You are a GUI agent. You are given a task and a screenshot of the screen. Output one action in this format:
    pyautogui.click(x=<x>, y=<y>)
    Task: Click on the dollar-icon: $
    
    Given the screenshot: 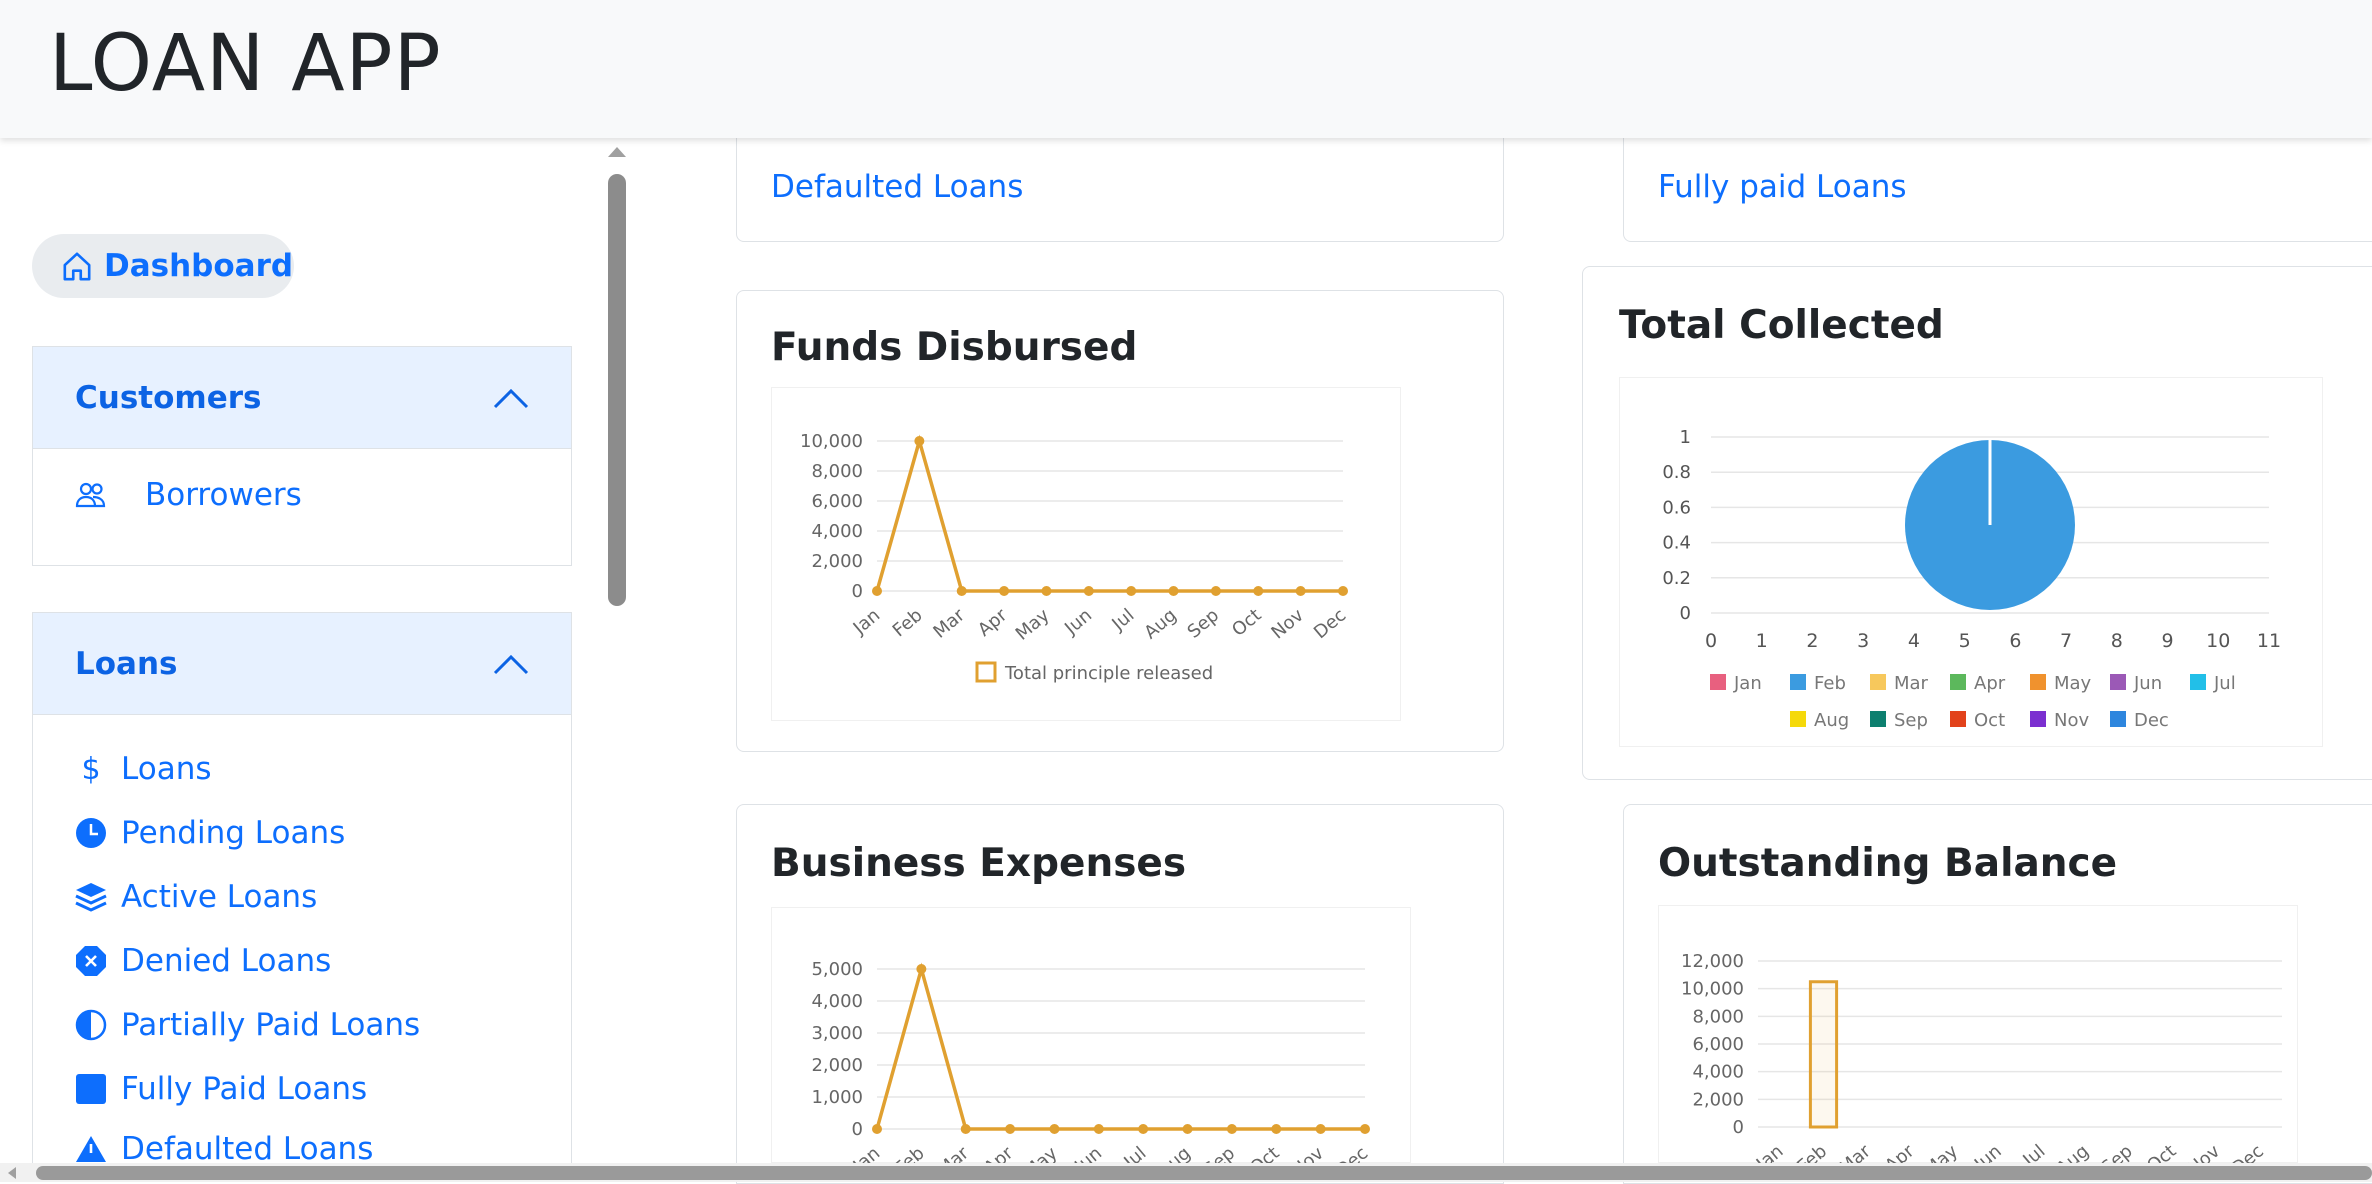 What is the action you would take?
    pyautogui.click(x=91, y=769)
    